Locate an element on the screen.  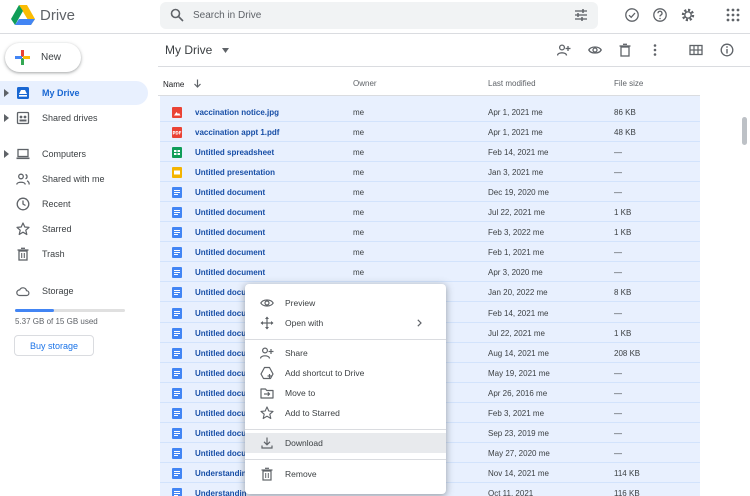
drive-logo-icon is located at coordinates (23, 15).